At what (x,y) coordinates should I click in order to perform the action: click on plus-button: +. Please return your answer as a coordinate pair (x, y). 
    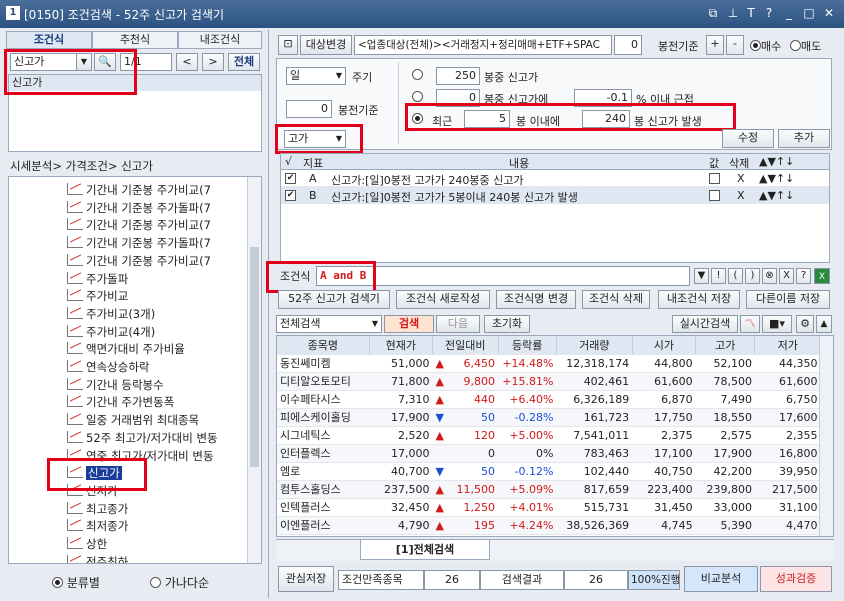
    Looking at the image, I should click on (715, 45).